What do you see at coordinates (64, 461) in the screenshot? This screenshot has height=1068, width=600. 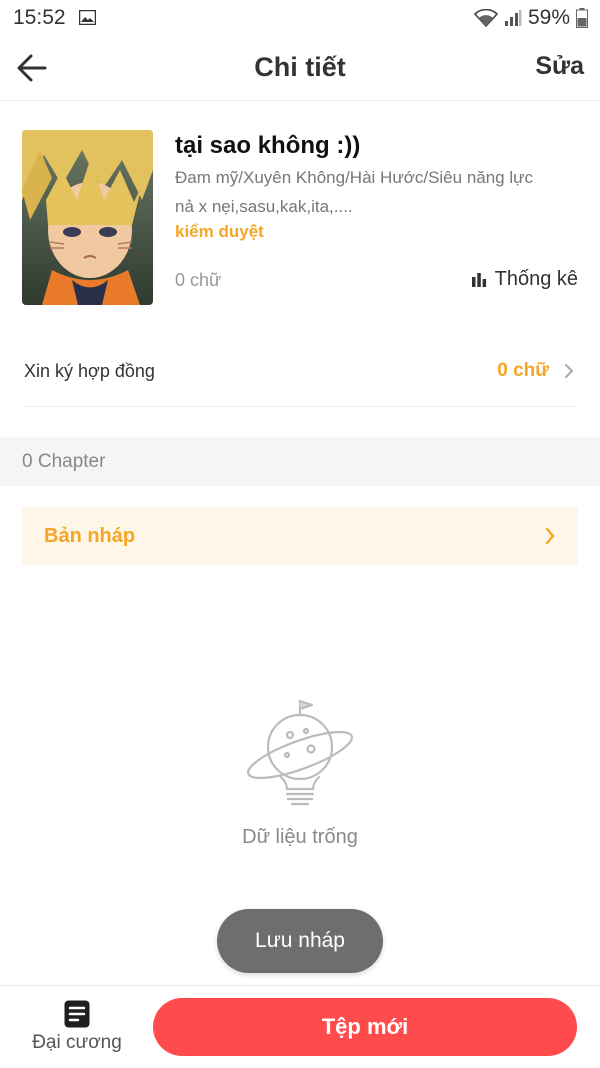 I see `chapter-count: 0 Chapter` at bounding box center [64, 461].